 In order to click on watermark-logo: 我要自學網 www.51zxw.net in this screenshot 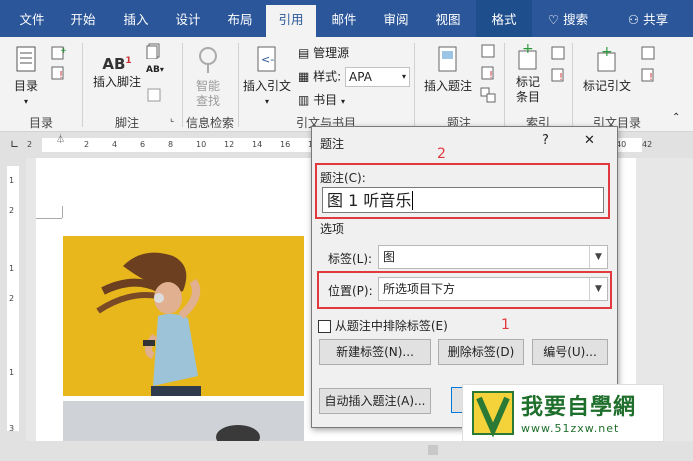, I will do `click(563, 413)`.